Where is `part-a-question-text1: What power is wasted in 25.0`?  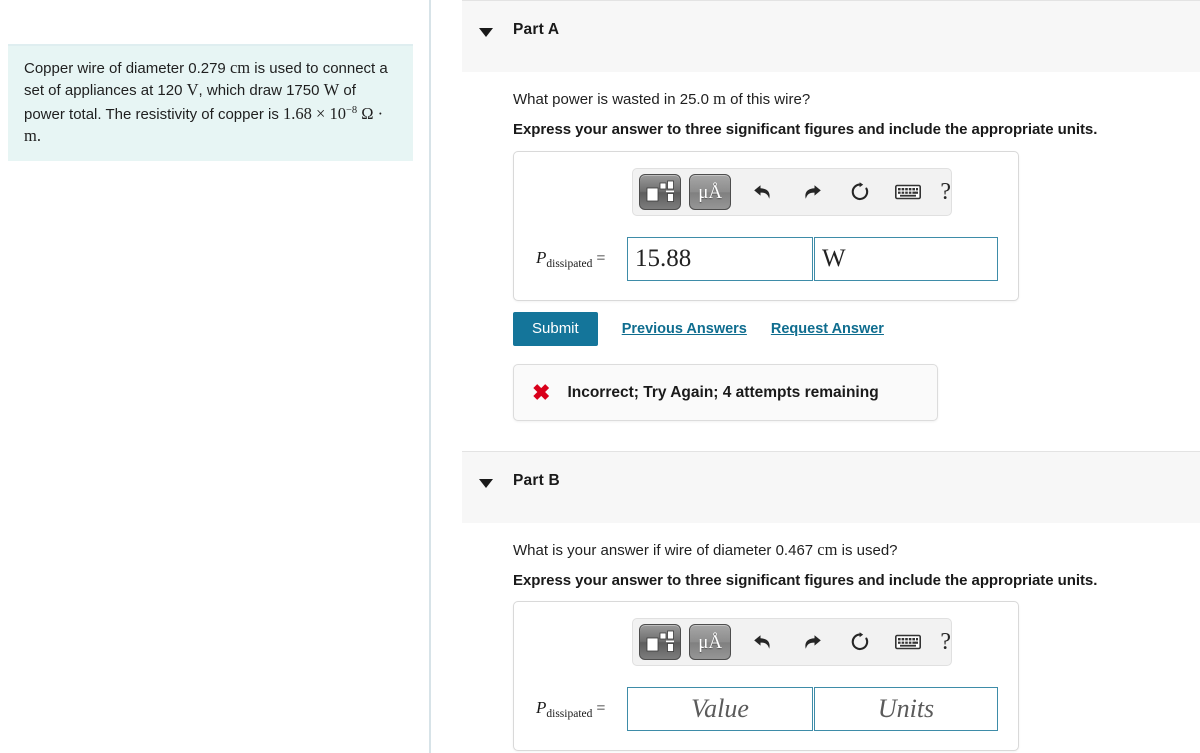
part-a-question-text1: What power is wasted in 25.0 is located at coordinates (611, 99).